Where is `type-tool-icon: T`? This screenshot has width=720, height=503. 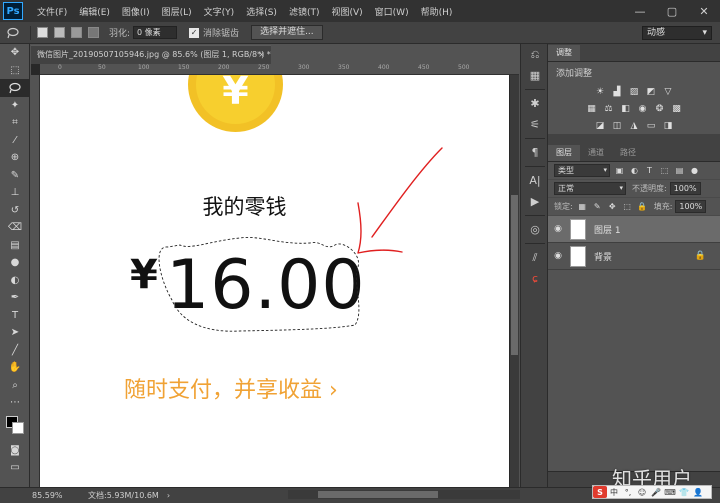 type-tool-icon: T is located at coordinates (15, 316).